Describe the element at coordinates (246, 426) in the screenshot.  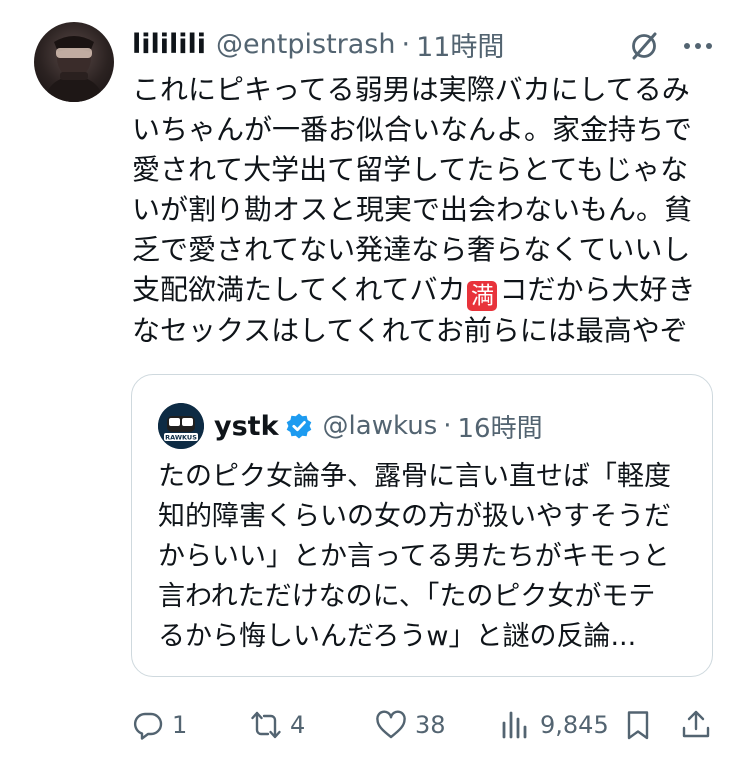
I see `quoted-display-name: ystk` at that location.